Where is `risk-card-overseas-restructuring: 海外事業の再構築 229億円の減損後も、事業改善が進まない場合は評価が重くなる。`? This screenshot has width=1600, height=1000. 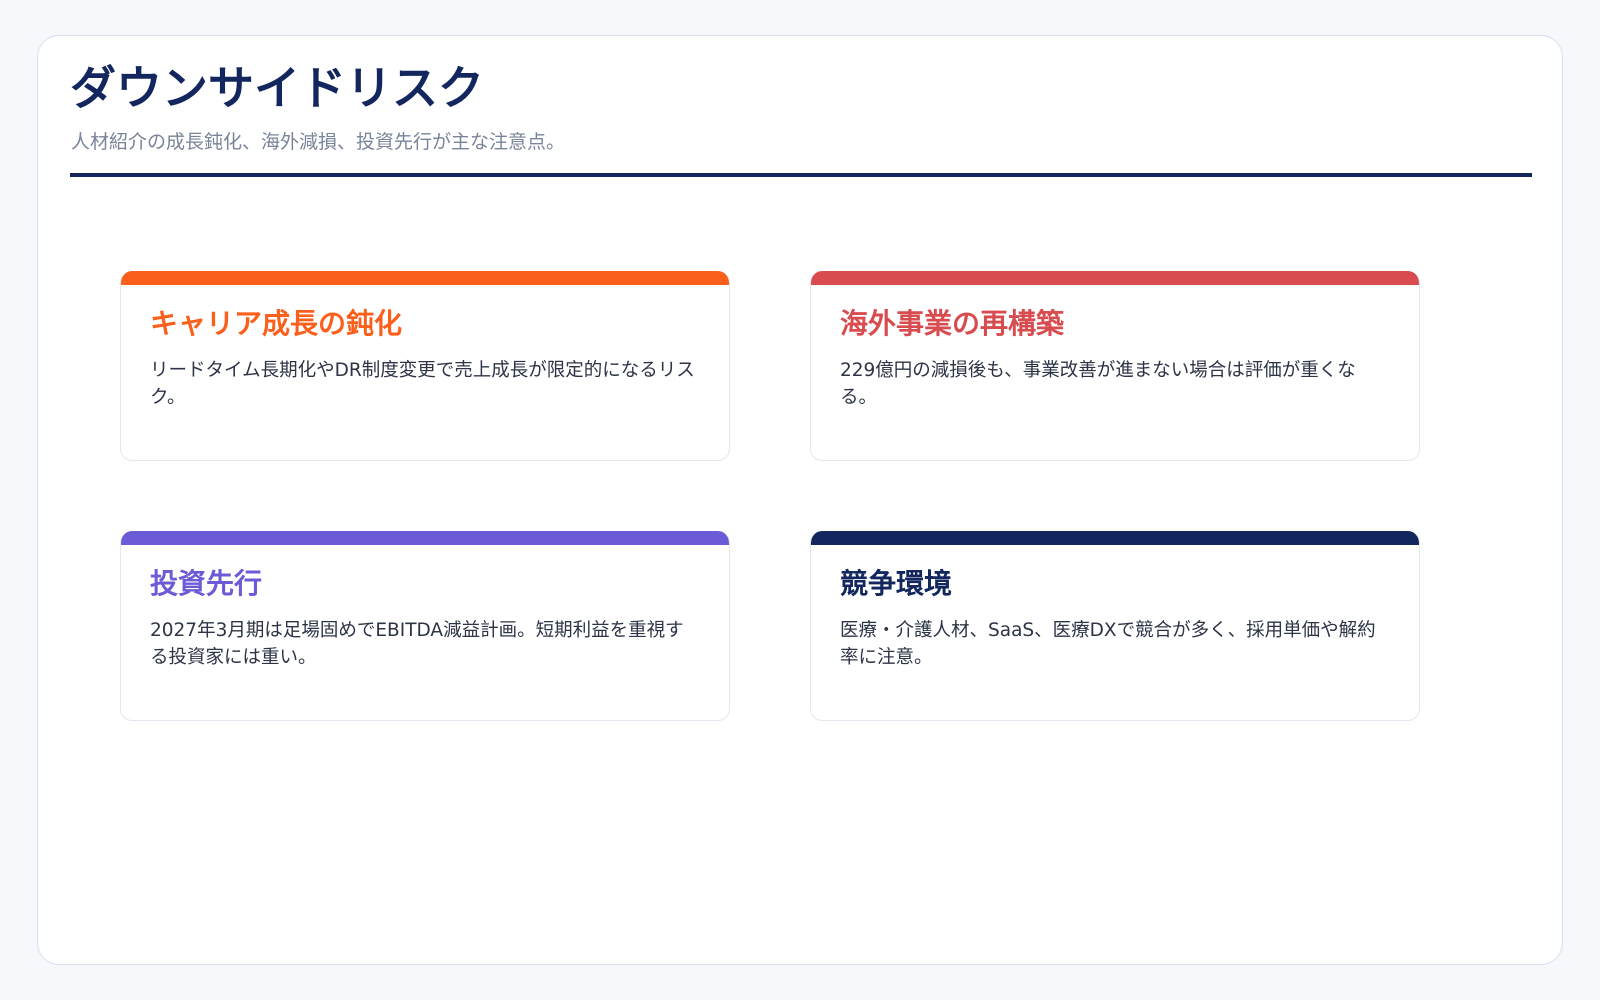
risk-card-overseas-restructuring: 海外事業の再構築 229億円の減損後も、事業改善が進まない場合は評価が重くなる。 is located at coordinates (1115, 366).